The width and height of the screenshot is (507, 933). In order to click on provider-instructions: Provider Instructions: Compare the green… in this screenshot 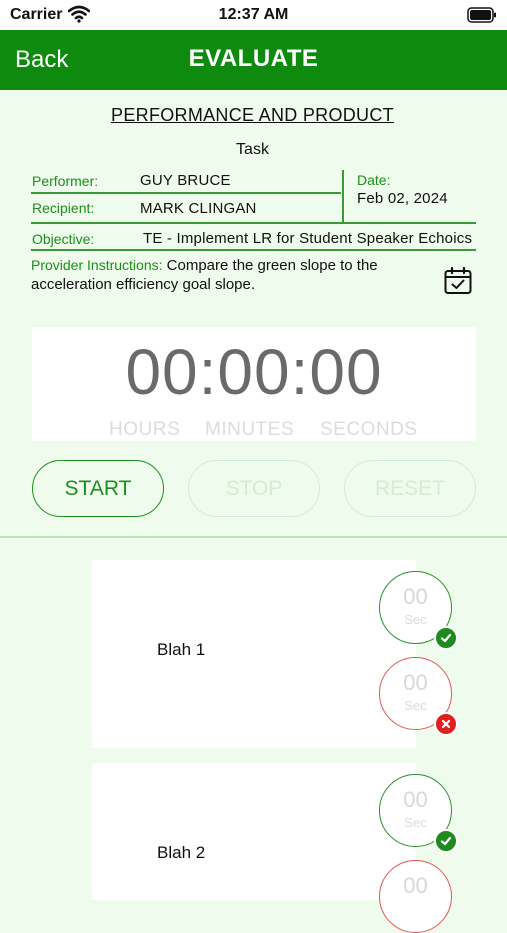, I will do `click(231, 275)`.